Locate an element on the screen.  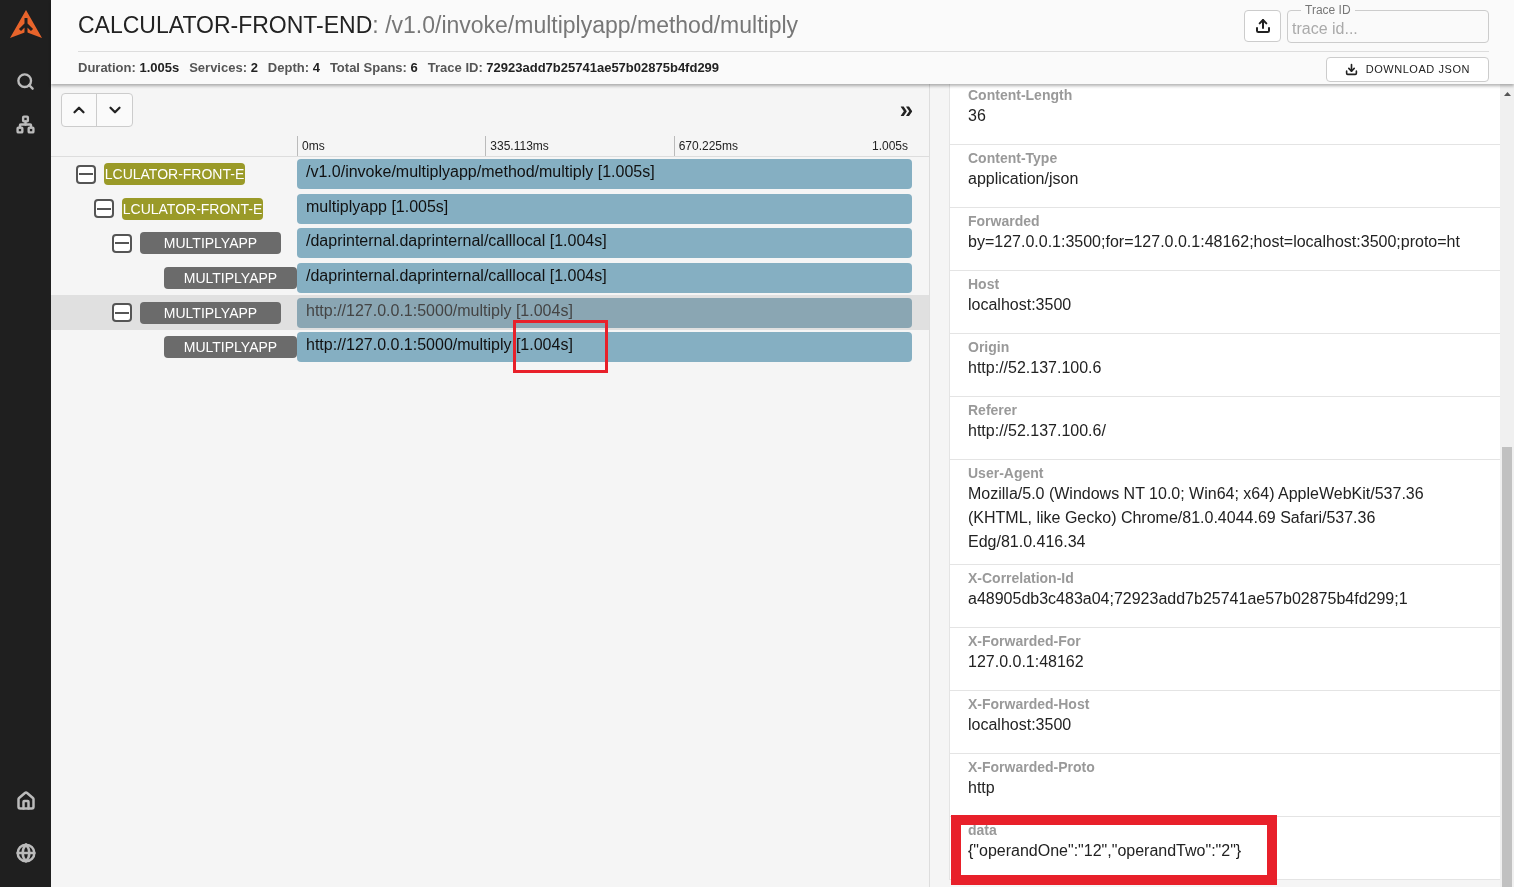
header-value: Mozilla/5.0 (Windows NT 10.0; Win64; x64) AppleWebKit/537.36 (KHTML, like Gecko) Chrome/81.0.4044.69 Safari/537.36 Edg/81.0.416.34 is located at coordinates (1196, 518).